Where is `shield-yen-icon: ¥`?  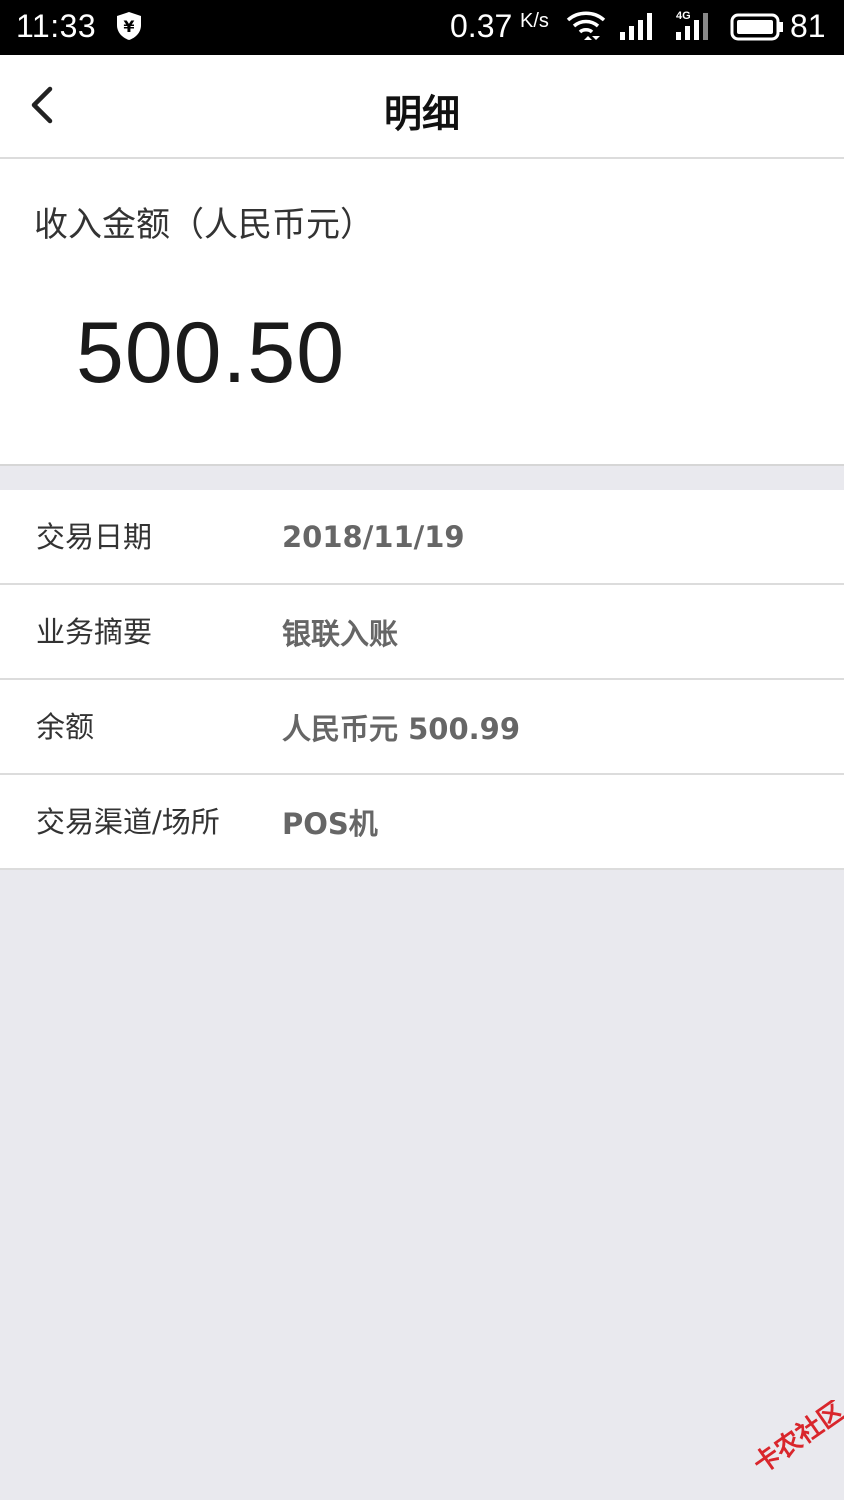 shield-yen-icon: ¥ is located at coordinates (129, 26).